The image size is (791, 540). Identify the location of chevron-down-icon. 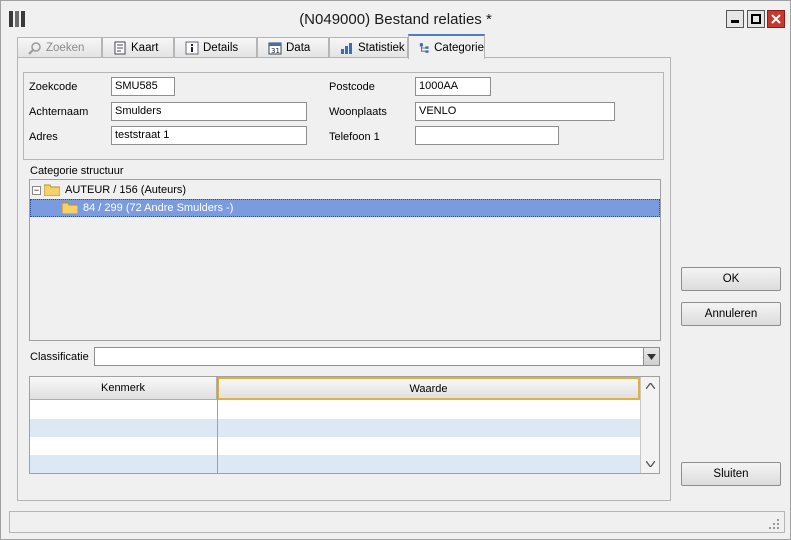
(651, 356).